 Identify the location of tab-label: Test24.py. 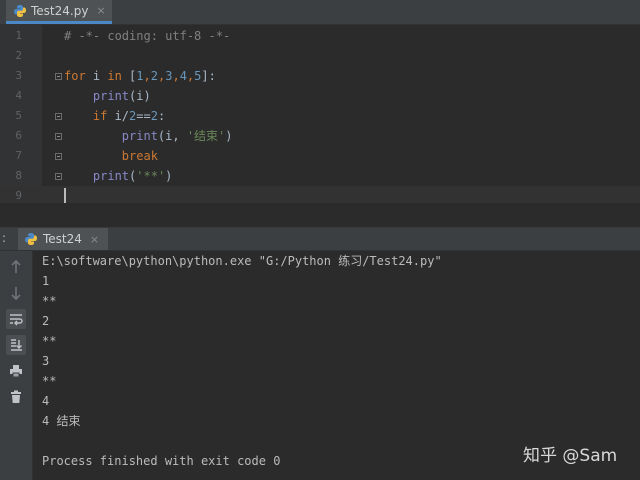
(60, 10).